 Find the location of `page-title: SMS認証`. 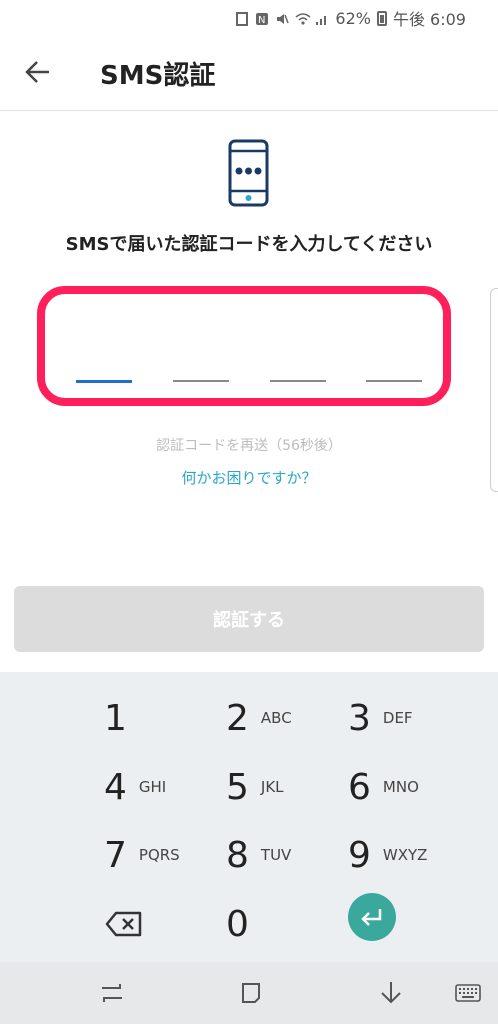

page-title: SMS認証 is located at coordinates (158, 76).